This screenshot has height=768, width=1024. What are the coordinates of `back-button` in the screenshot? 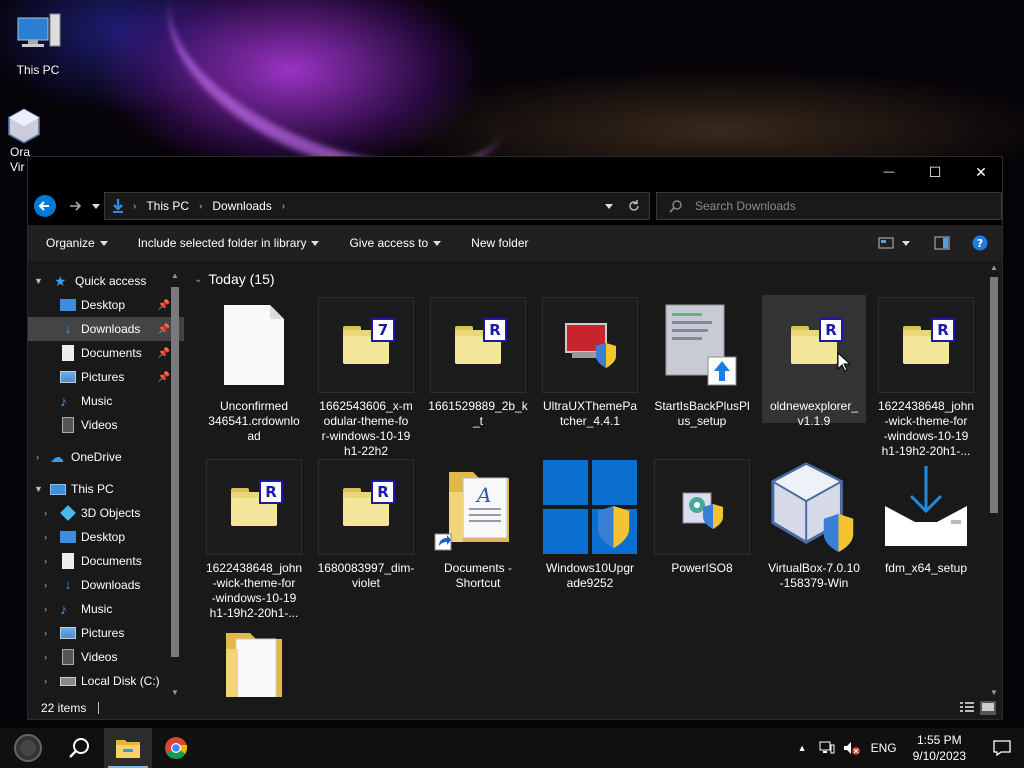 It's located at (45, 206).